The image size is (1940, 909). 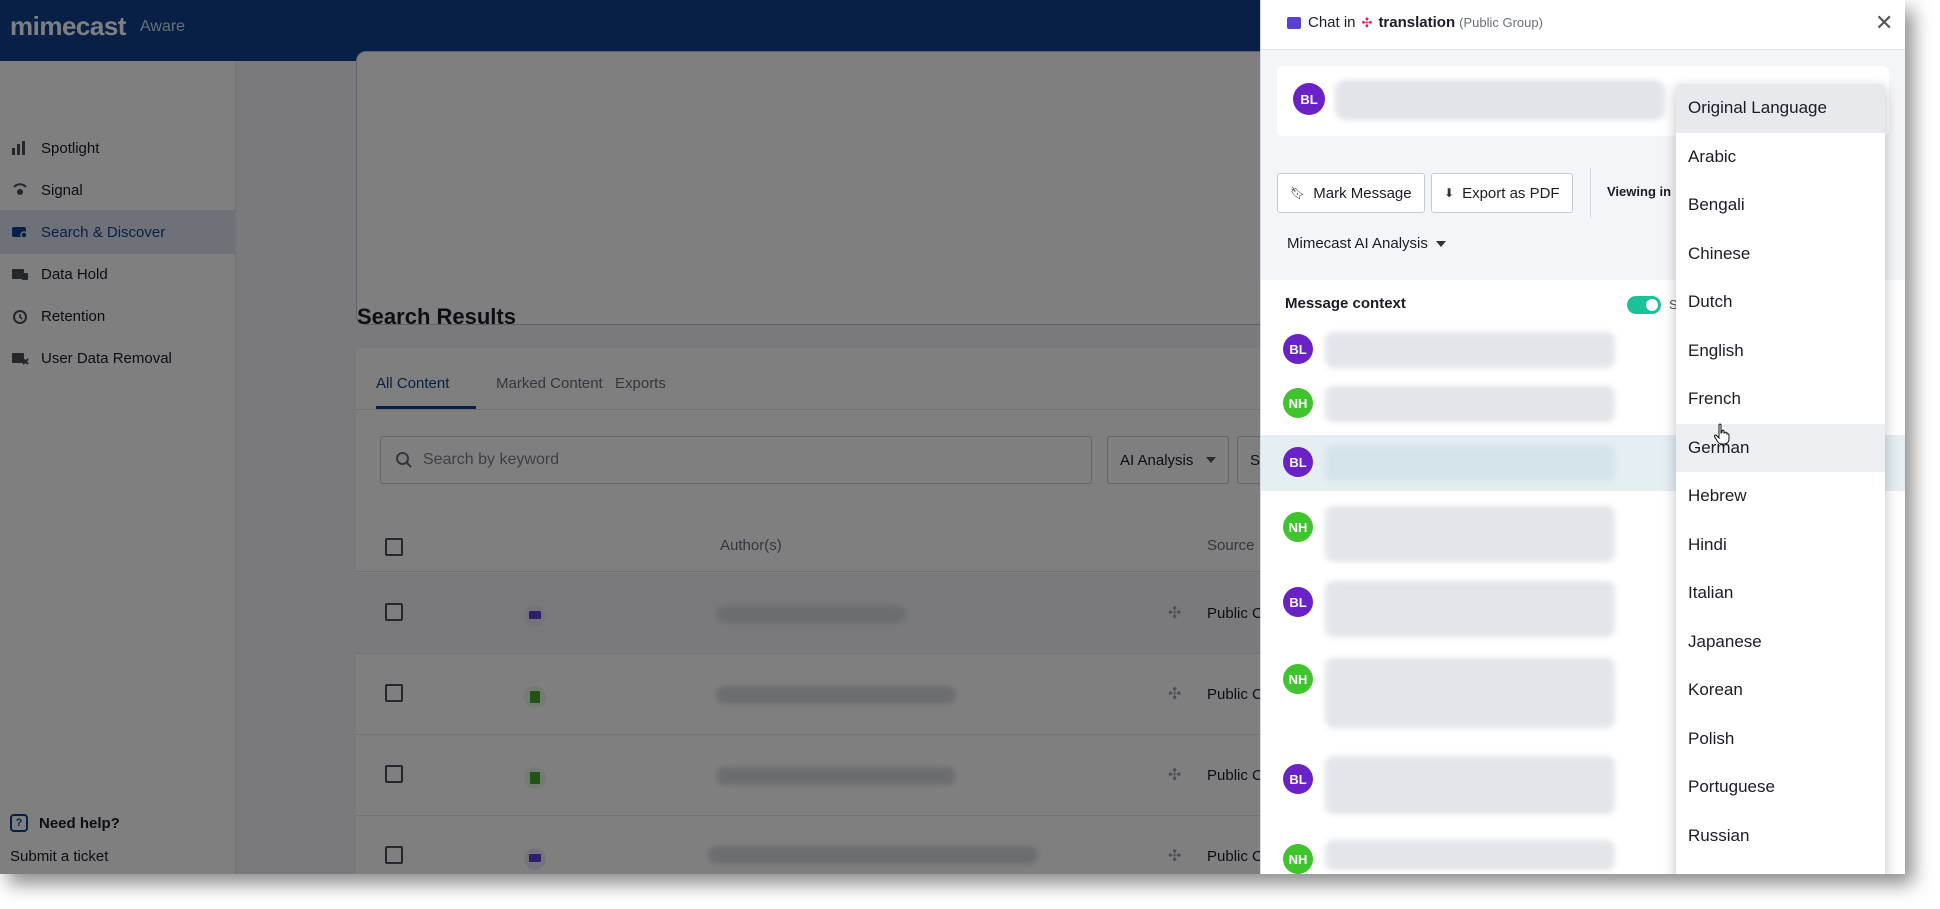 What do you see at coordinates (1780, 399) in the screenshot?
I see `language-option-french: French` at bounding box center [1780, 399].